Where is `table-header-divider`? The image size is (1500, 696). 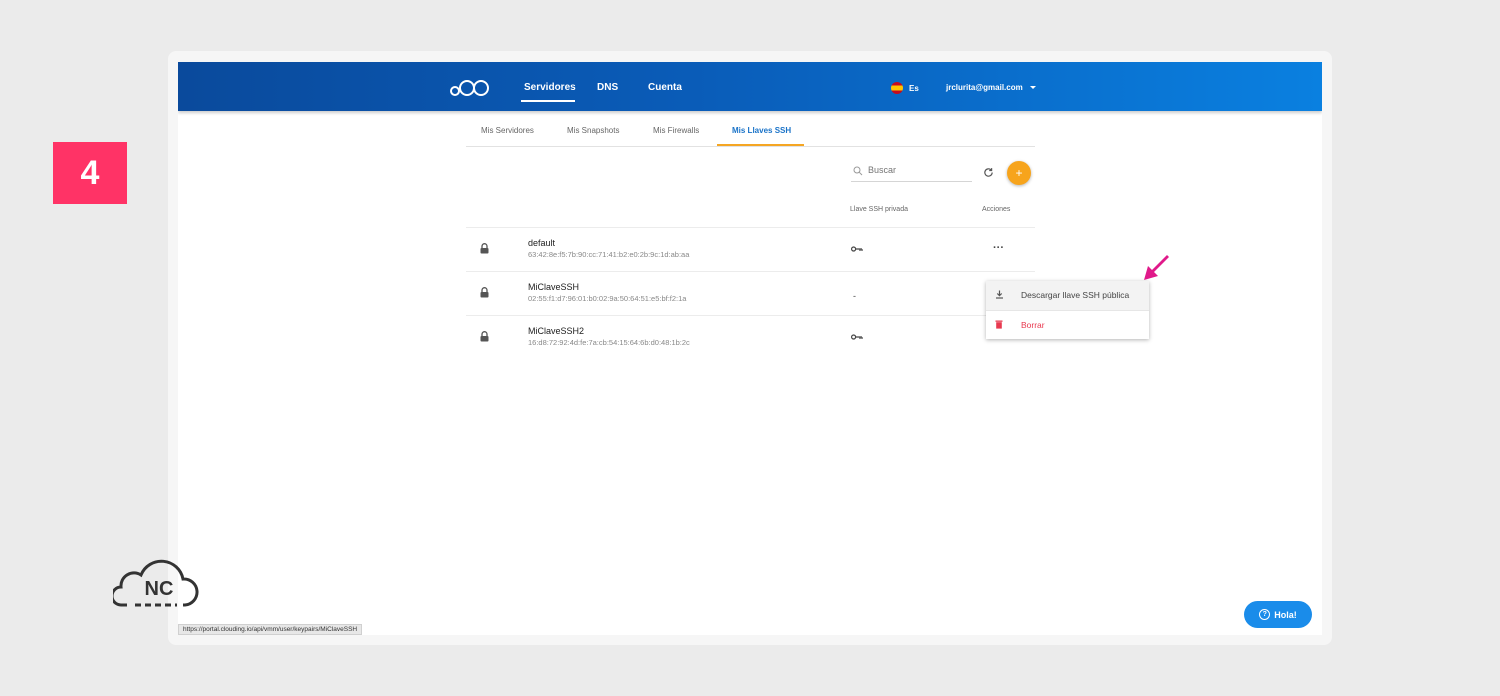
table-header-divider is located at coordinates (750, 227).